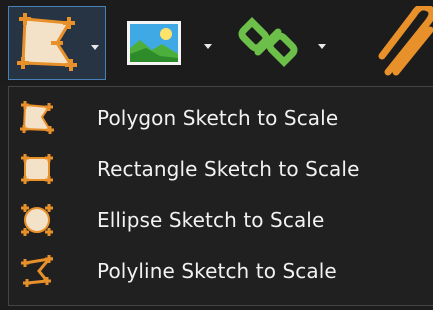  What do you see at coordinates (217, 271) in the screenshot?
I see `menu-item-label: Polyline Sketch to Scale` at bounding box center [217, 271].